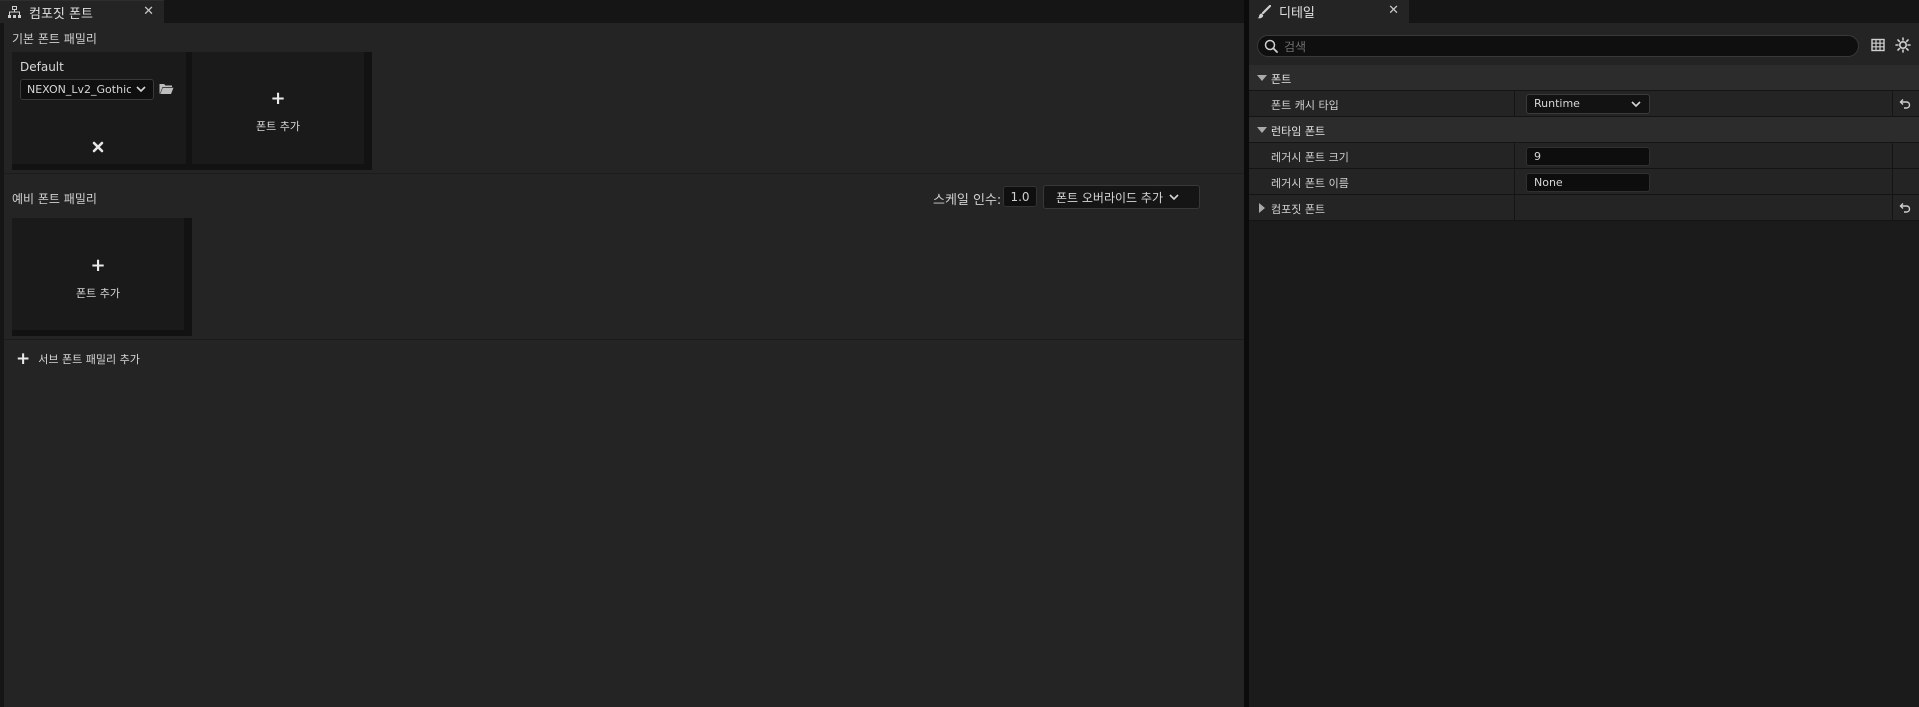  I want to click on property-row-legacy-font-size: 레거시 폰트 크기 9, so click(1584, 156).